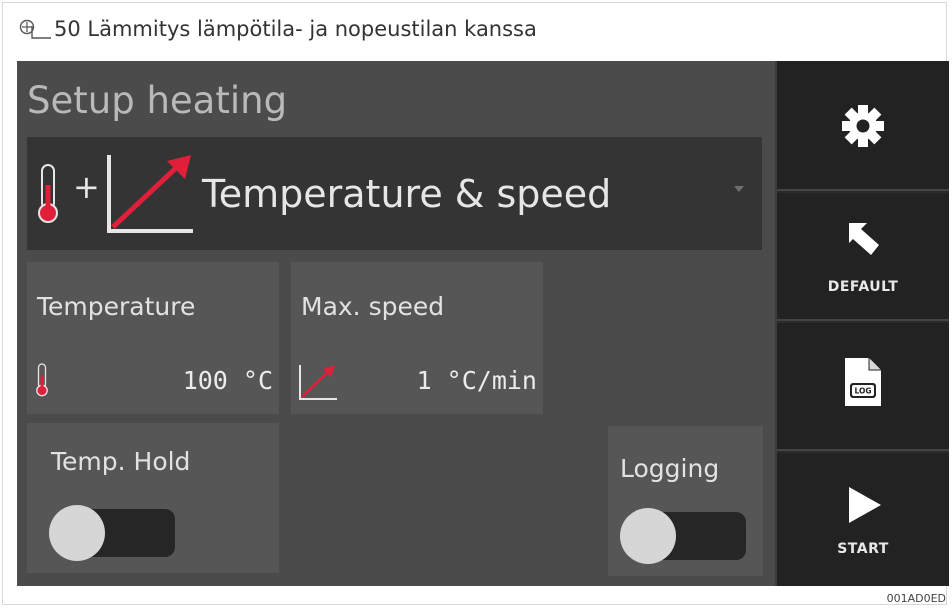  I want to click on temp-hold-tile: Temp. Hold, so click(153, 498).